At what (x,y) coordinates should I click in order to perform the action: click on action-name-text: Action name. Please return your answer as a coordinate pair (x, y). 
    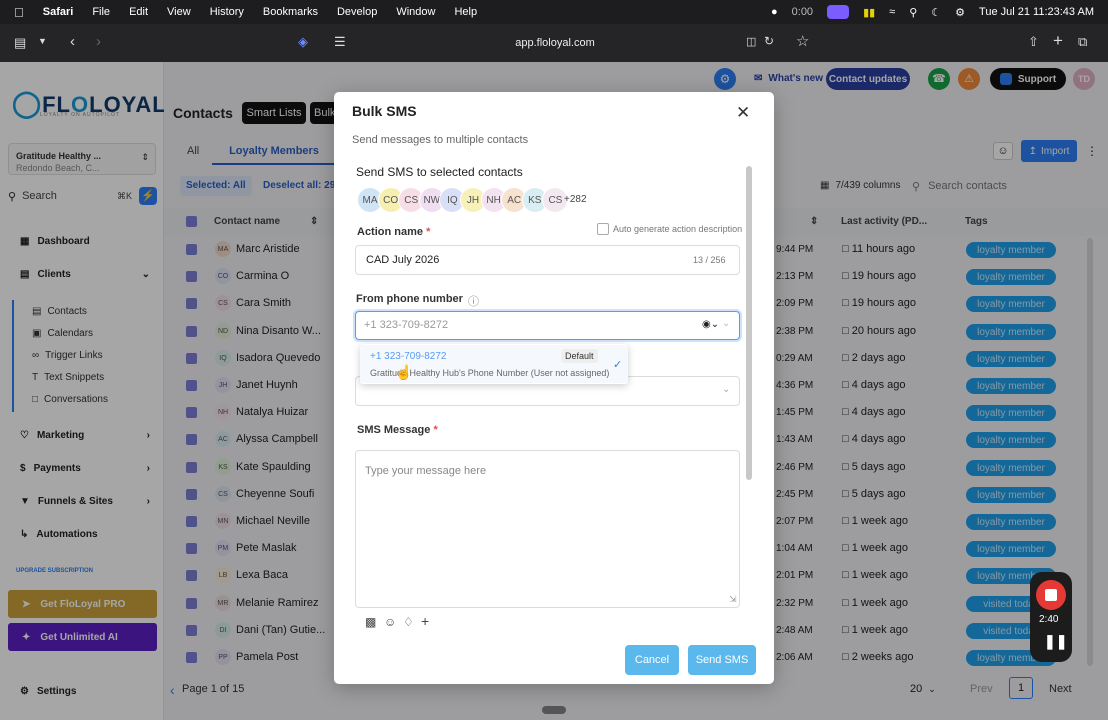
    Looking at the image, I should click on (390, 232).